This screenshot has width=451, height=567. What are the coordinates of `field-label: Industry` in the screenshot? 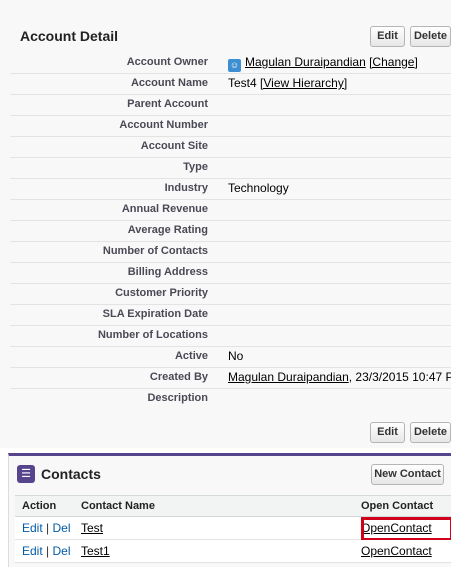 It's located at (186, 188).